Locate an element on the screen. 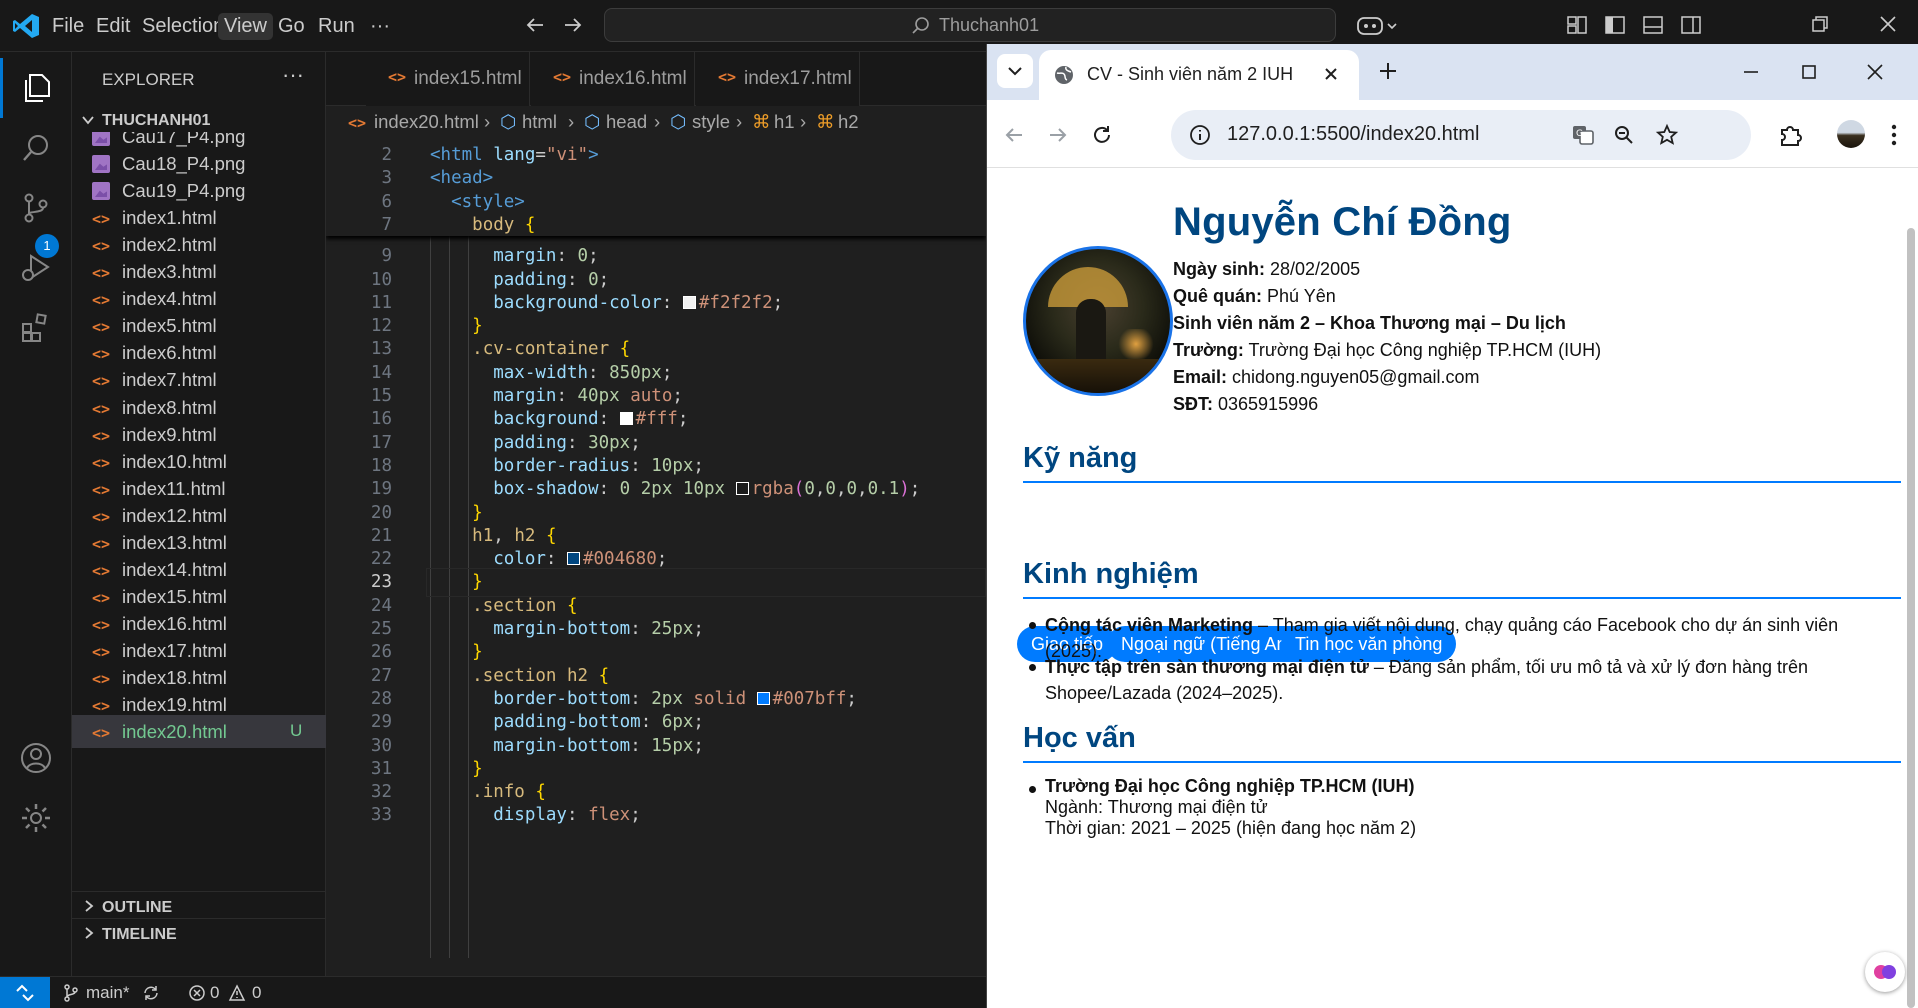 The height and width of the screenshot is (1008, 1918). breadcrumb-head: head is located at coordinates (626, 122).